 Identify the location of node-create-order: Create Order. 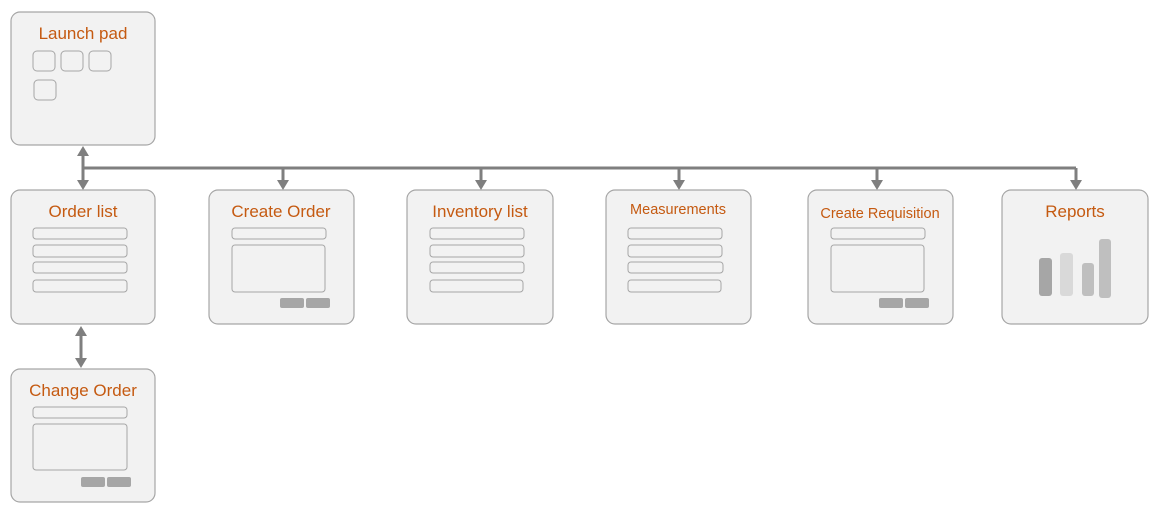
(281, 257).